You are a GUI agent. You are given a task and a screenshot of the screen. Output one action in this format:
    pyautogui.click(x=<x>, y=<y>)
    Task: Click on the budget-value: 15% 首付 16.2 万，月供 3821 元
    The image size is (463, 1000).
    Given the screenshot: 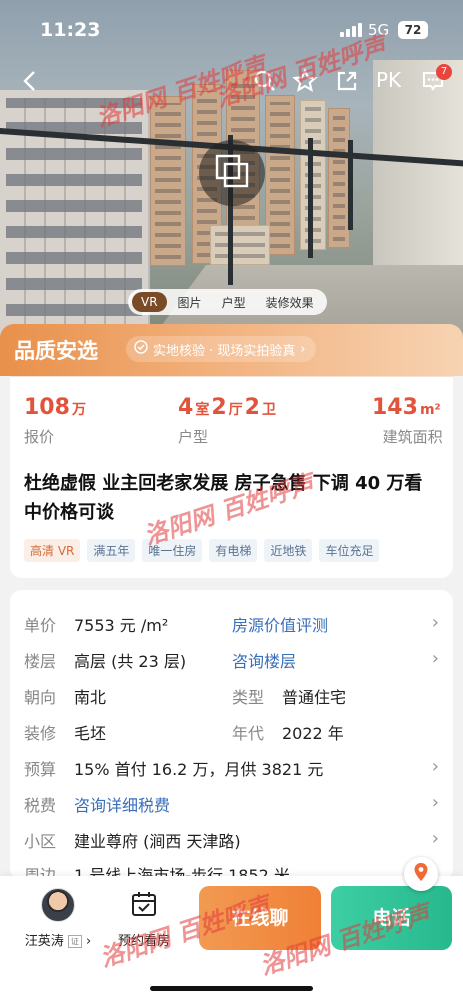 What is the action you would take?
    pyautogui.click(x=199, y=769)
    